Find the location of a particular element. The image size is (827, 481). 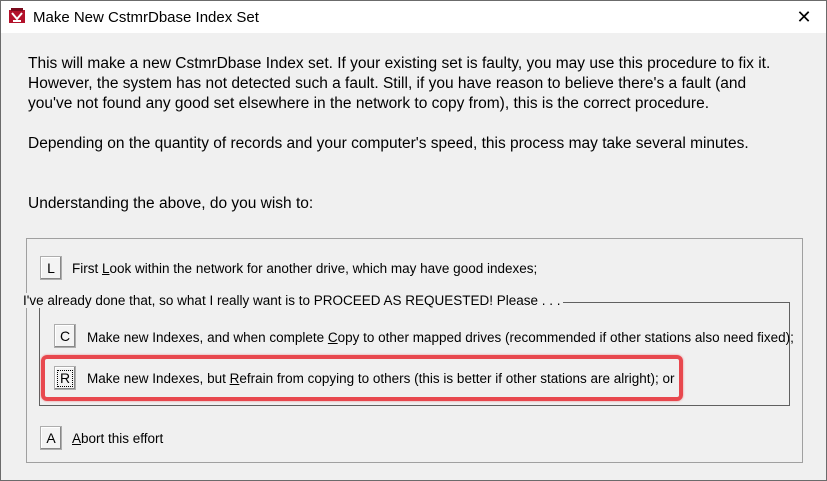

refrain-button-key: R is located at coordinates (65, 378).